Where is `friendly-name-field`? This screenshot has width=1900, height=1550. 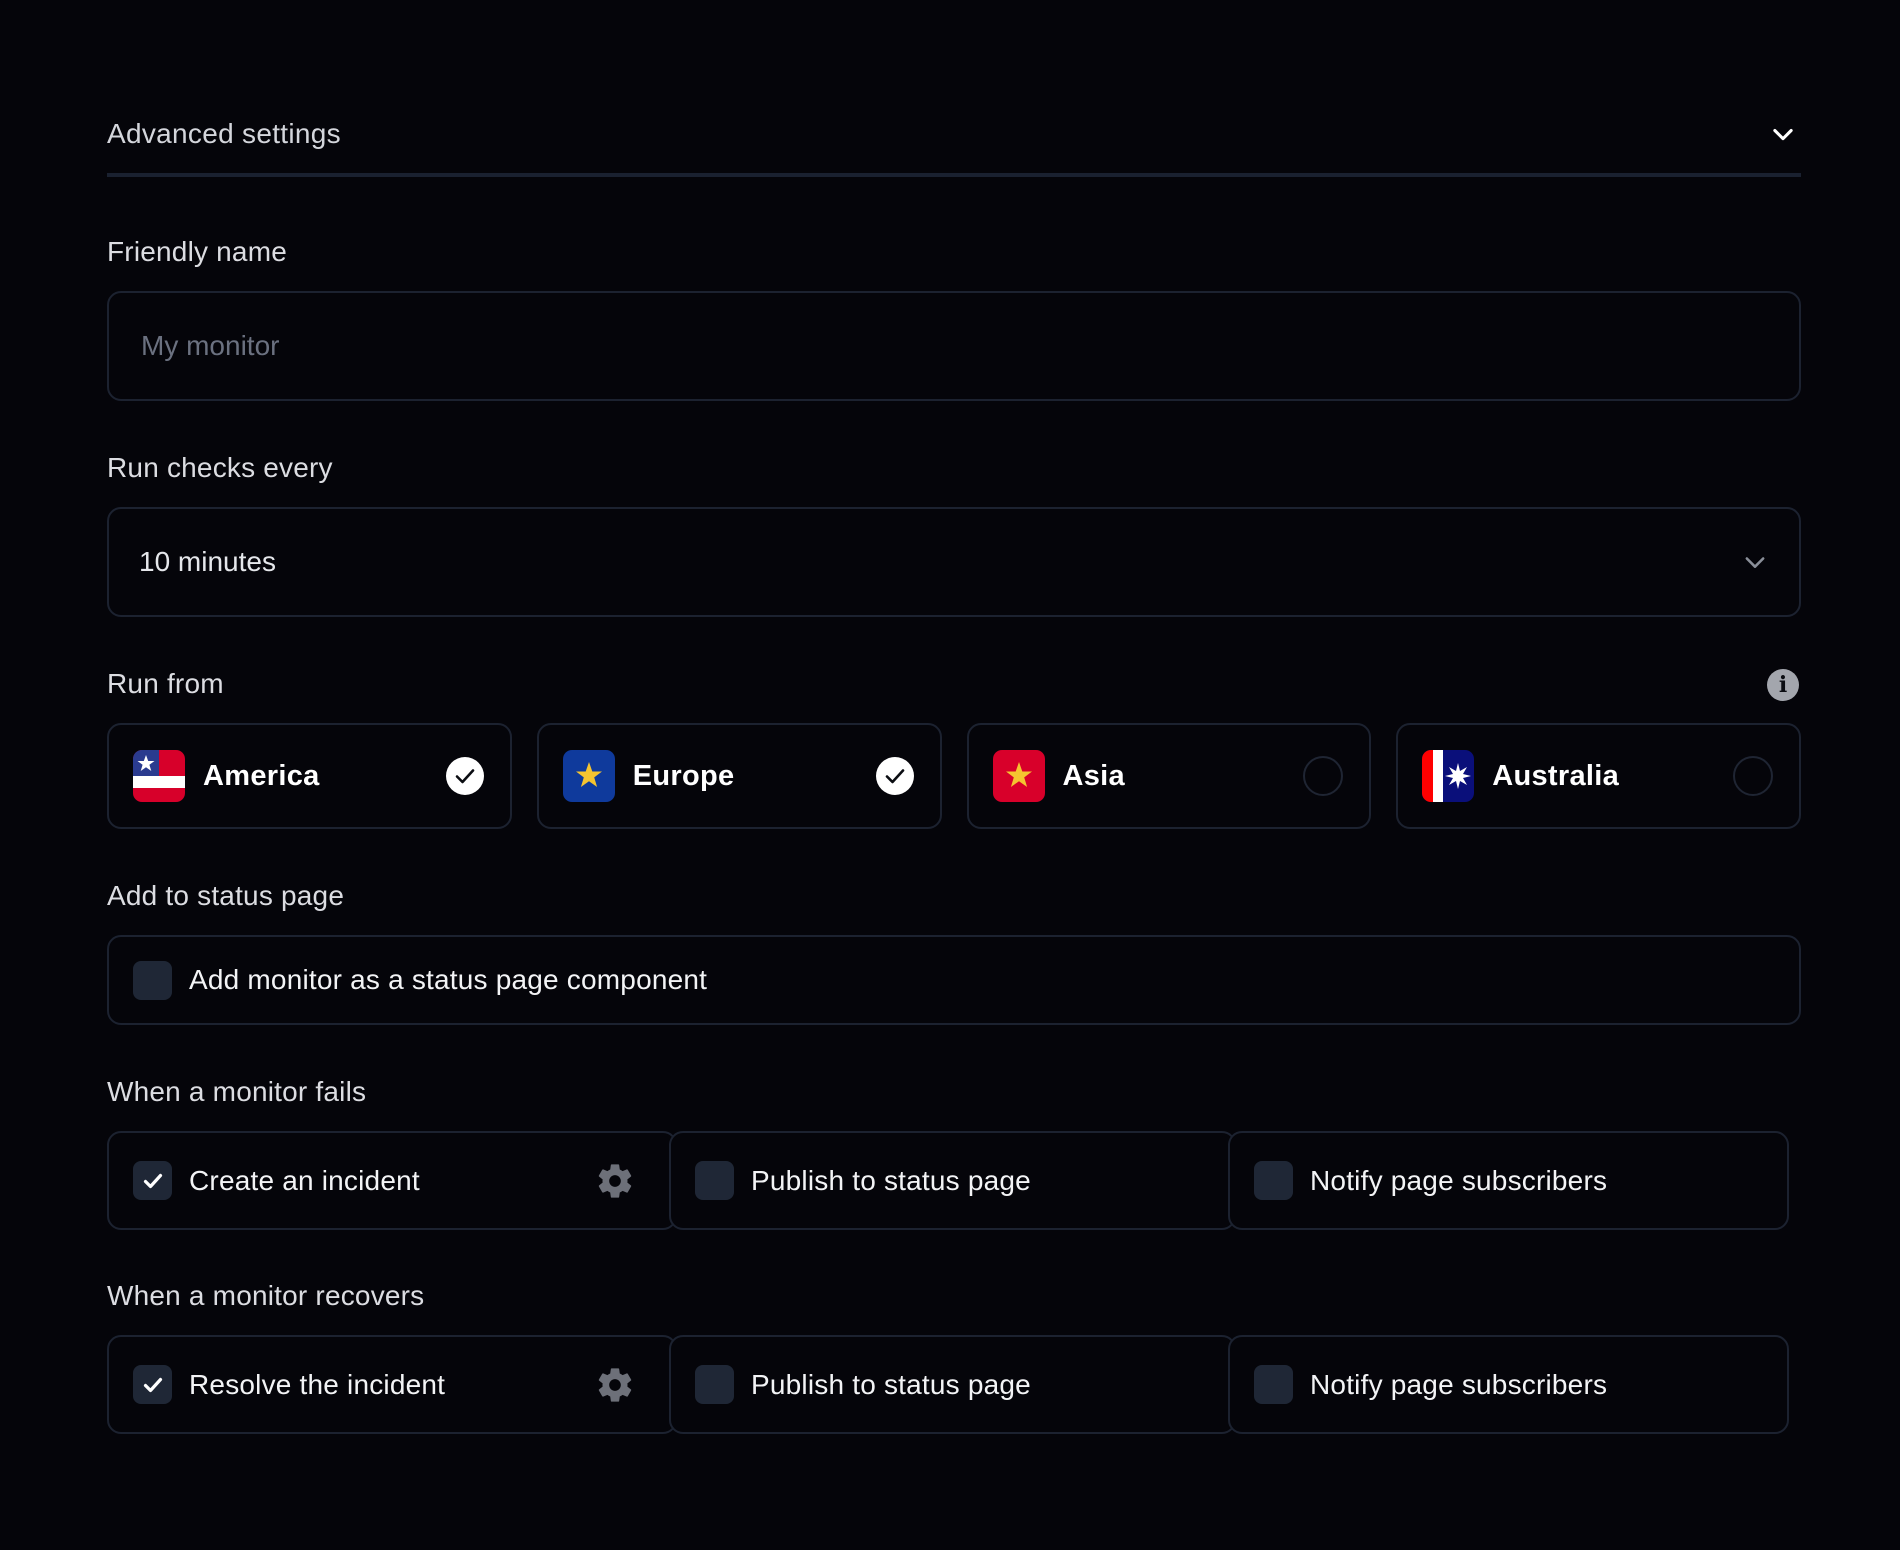
friendly-name-field is located at coordinates (954, 346).